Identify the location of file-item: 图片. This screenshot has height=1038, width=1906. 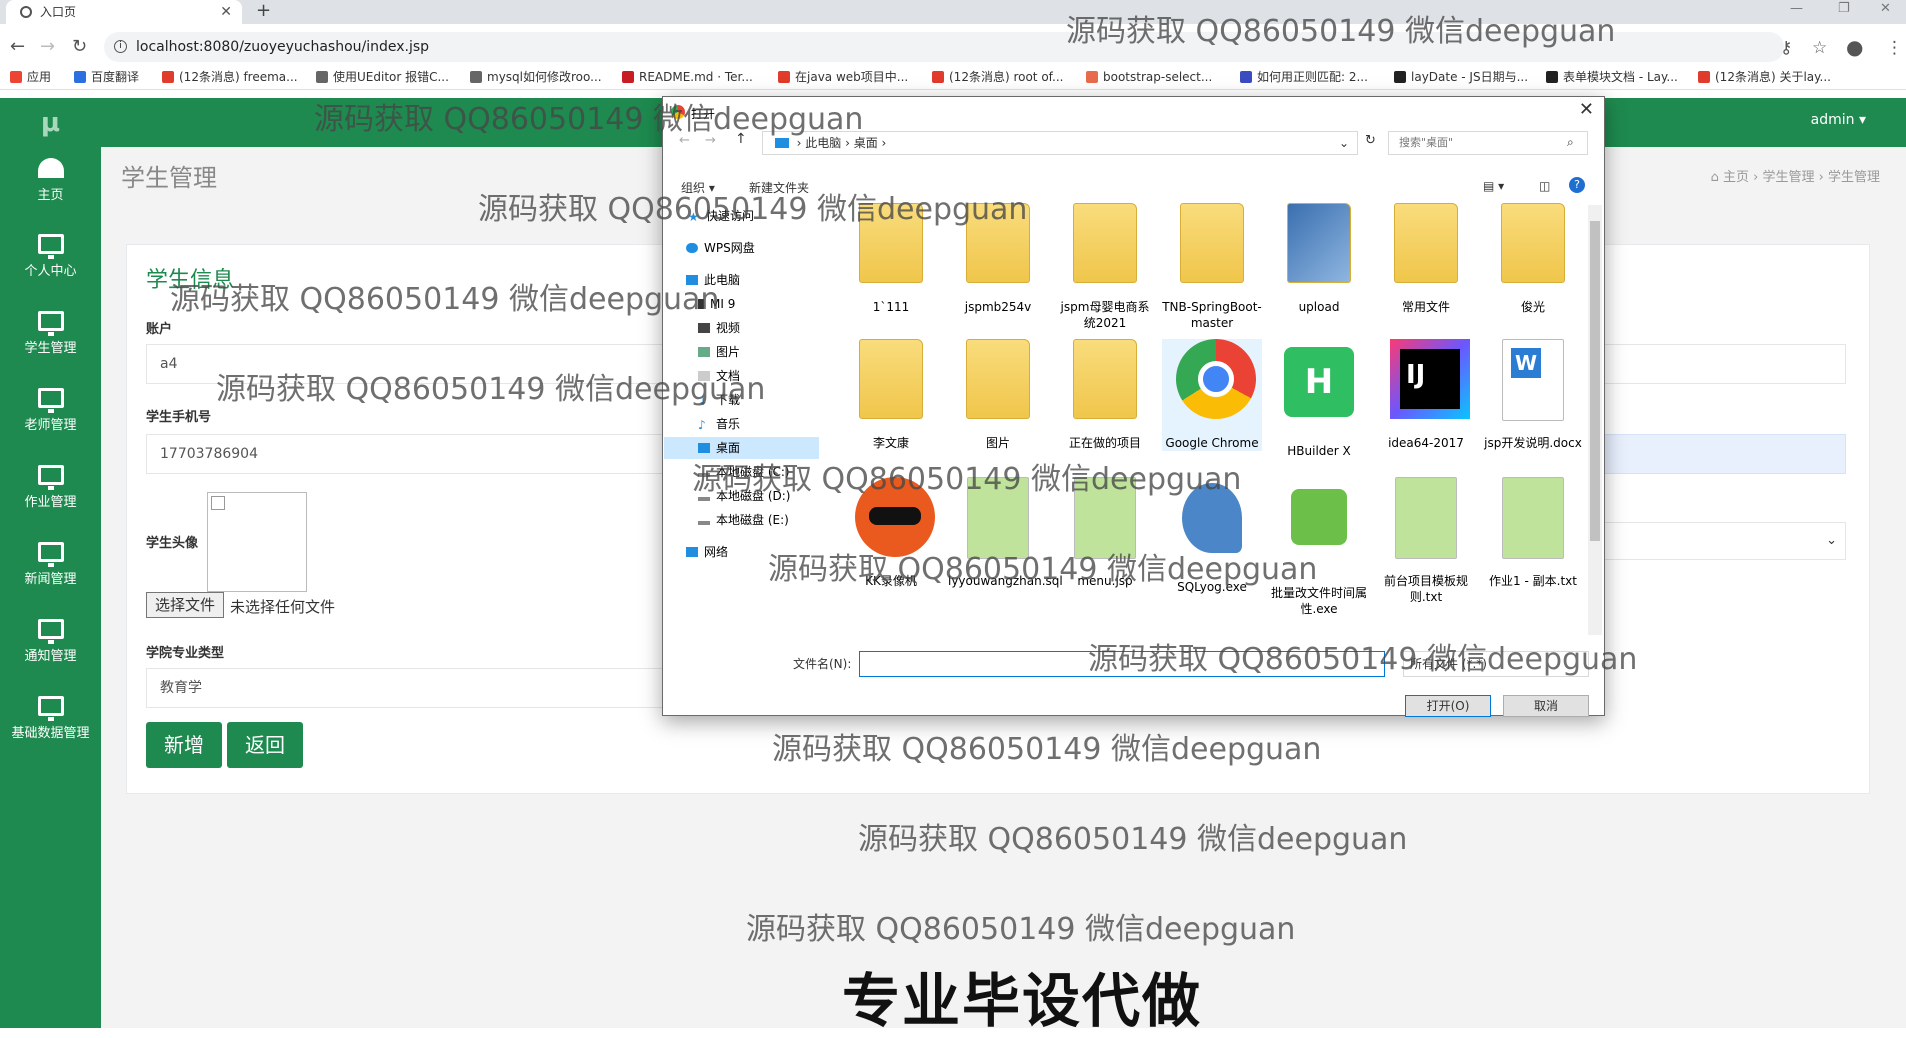
(998, 395).